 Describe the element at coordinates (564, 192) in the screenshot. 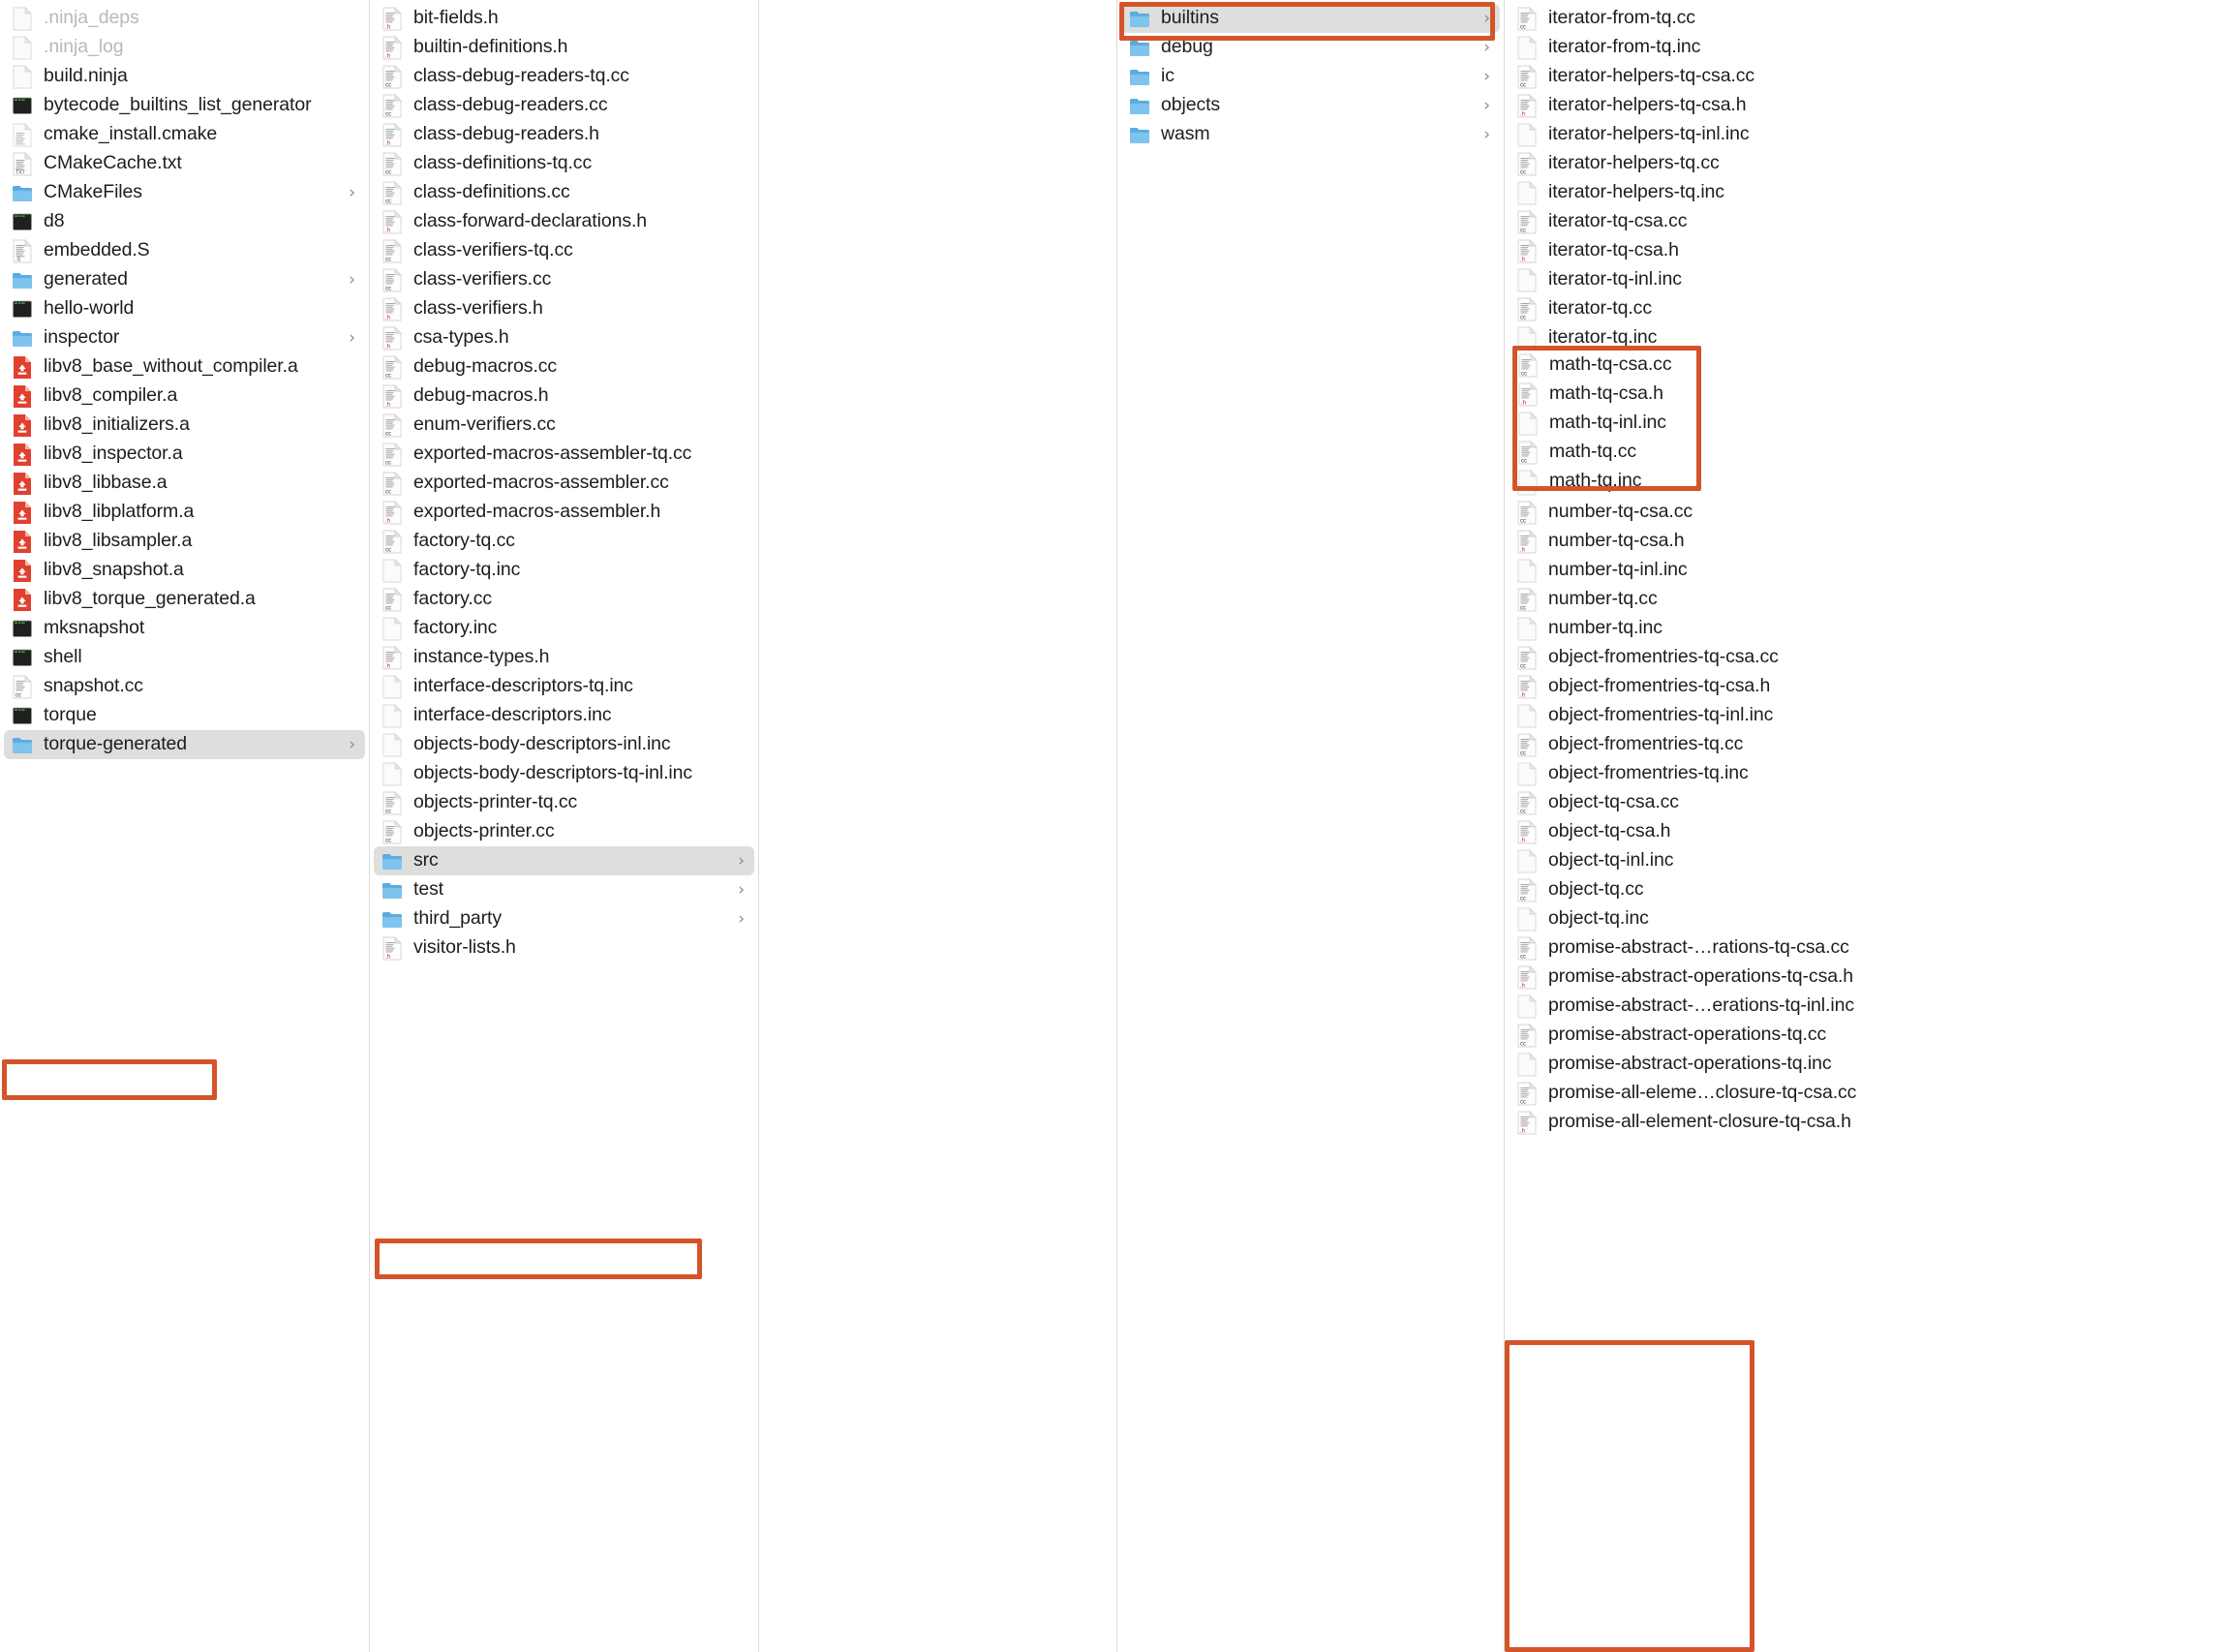

I see `file-row: cc class-definitions.cc` at that location.